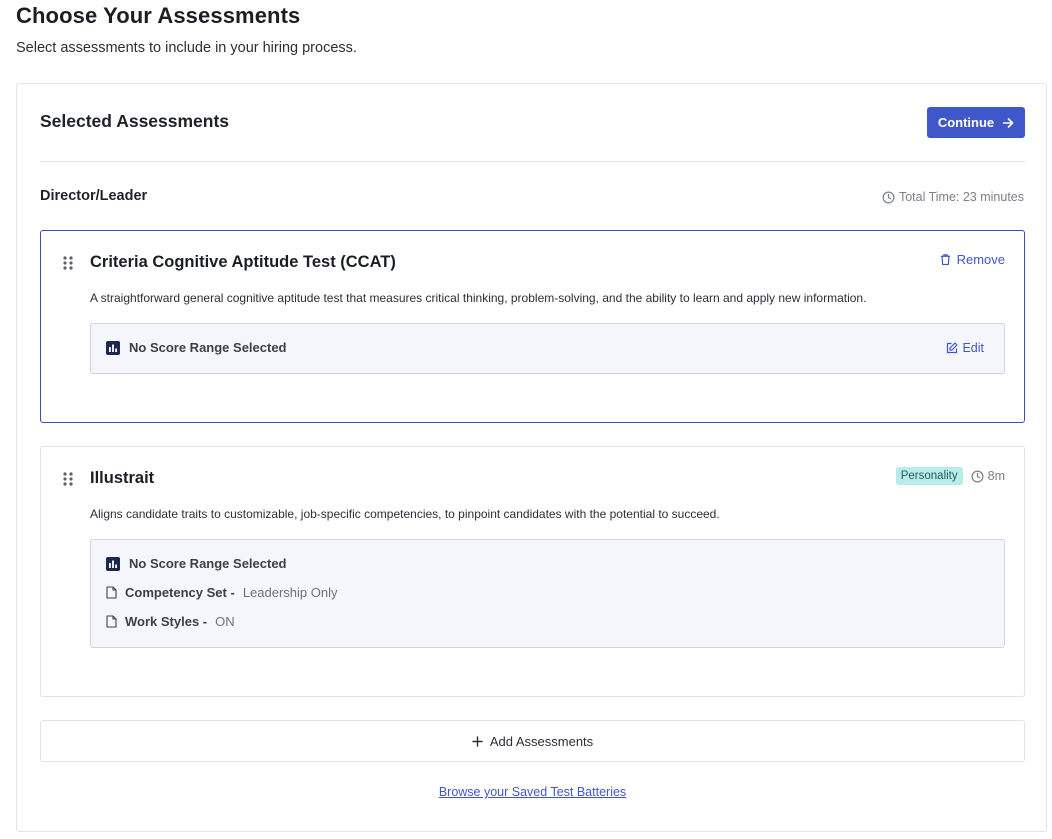 The width and height of the screenshot is (1052, 839). Describe the element at coordinates (180, 592) in the screenshot. I see `competency-label: Competency Set -` at that location.